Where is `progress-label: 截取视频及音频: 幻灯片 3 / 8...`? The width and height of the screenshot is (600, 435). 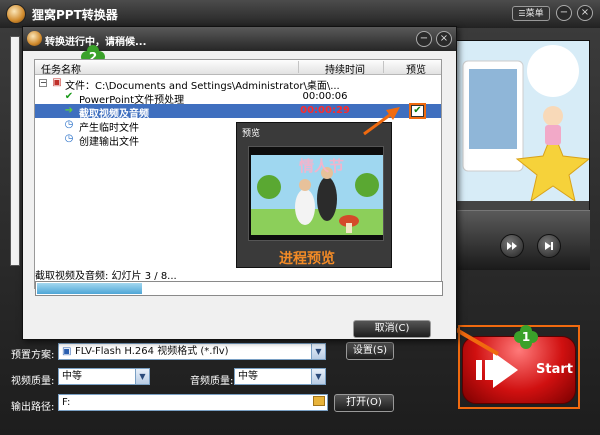 progress-label: 截取视频及音频: 幻灯片 3 / 8... is located at coordinates (106, 276).